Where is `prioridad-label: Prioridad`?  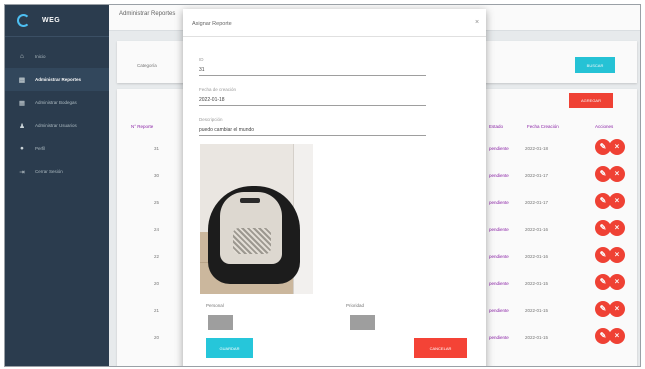
prioridad-label: Prioridad is located at coordinates (355, 305).